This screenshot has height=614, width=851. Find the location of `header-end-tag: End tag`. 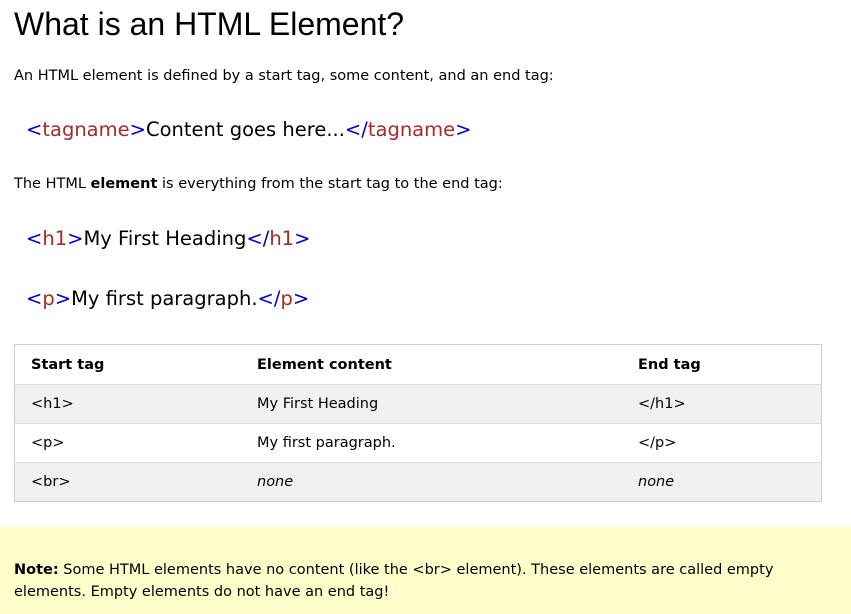

header-end-tag: End tag is located at coordinates (669, 364).